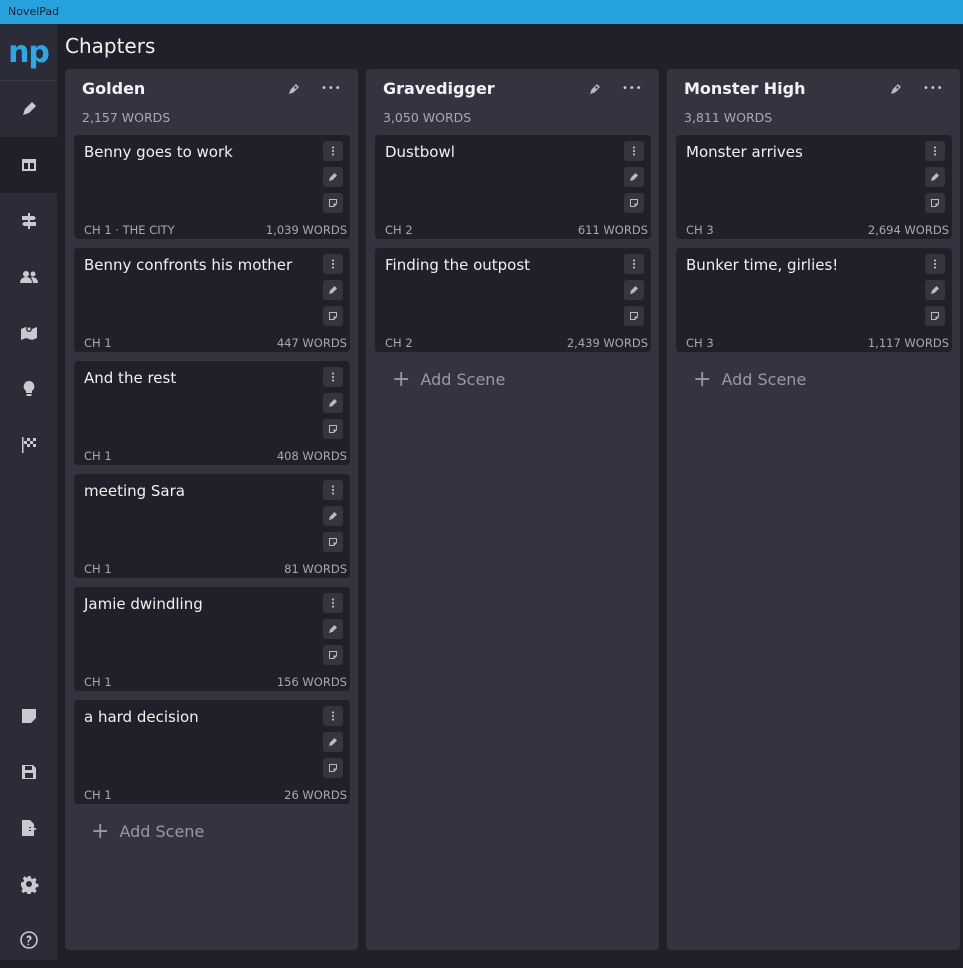 Image resolution: width=963 pixels, height=968 pixels. I want to click on scene-title: Benny goes to work, so click(158, 152).